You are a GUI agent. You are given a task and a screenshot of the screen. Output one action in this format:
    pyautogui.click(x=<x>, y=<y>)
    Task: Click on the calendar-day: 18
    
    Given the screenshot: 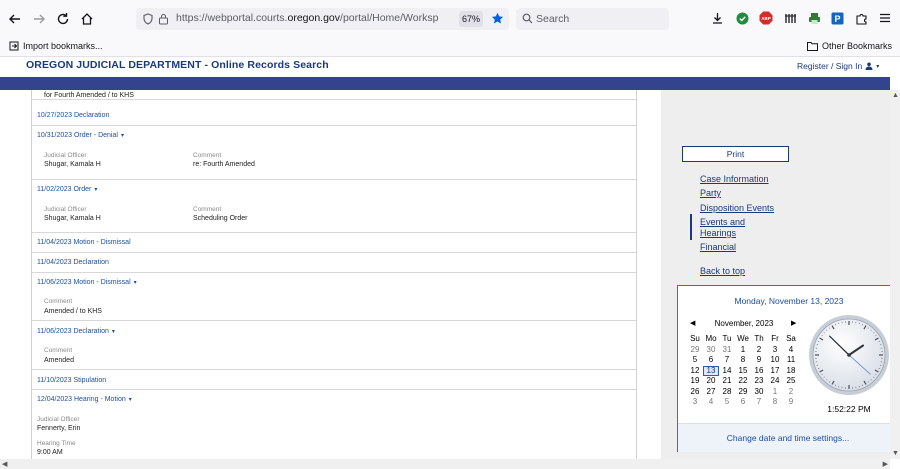 What is the action you would take?
    pyautogui.click(x=791, y=370)
    